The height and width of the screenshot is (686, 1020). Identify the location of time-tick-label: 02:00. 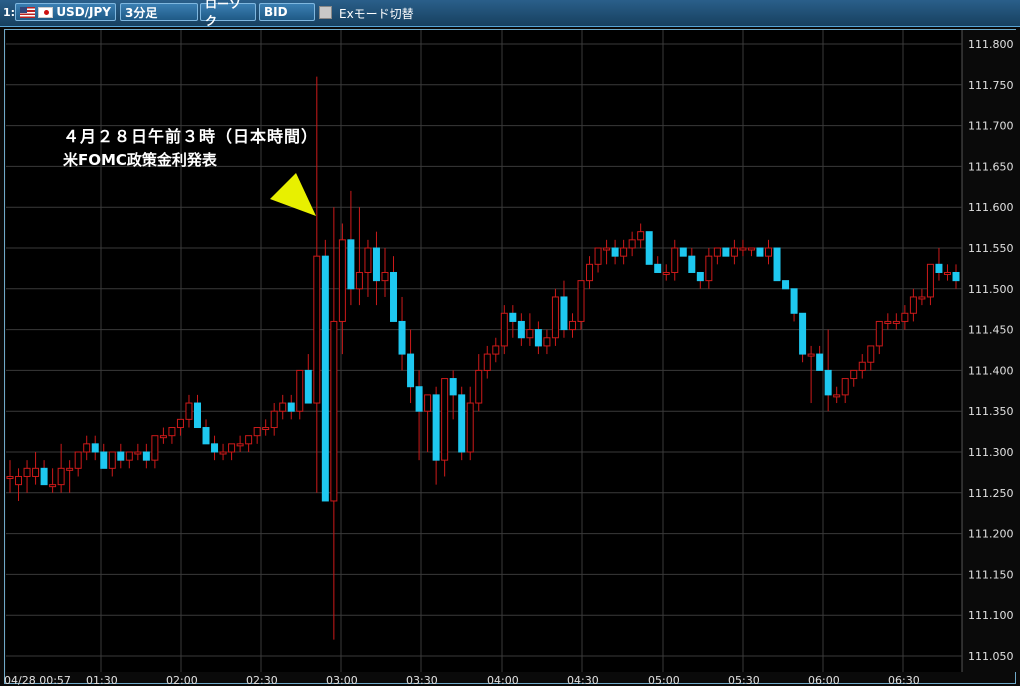
(182, 680).